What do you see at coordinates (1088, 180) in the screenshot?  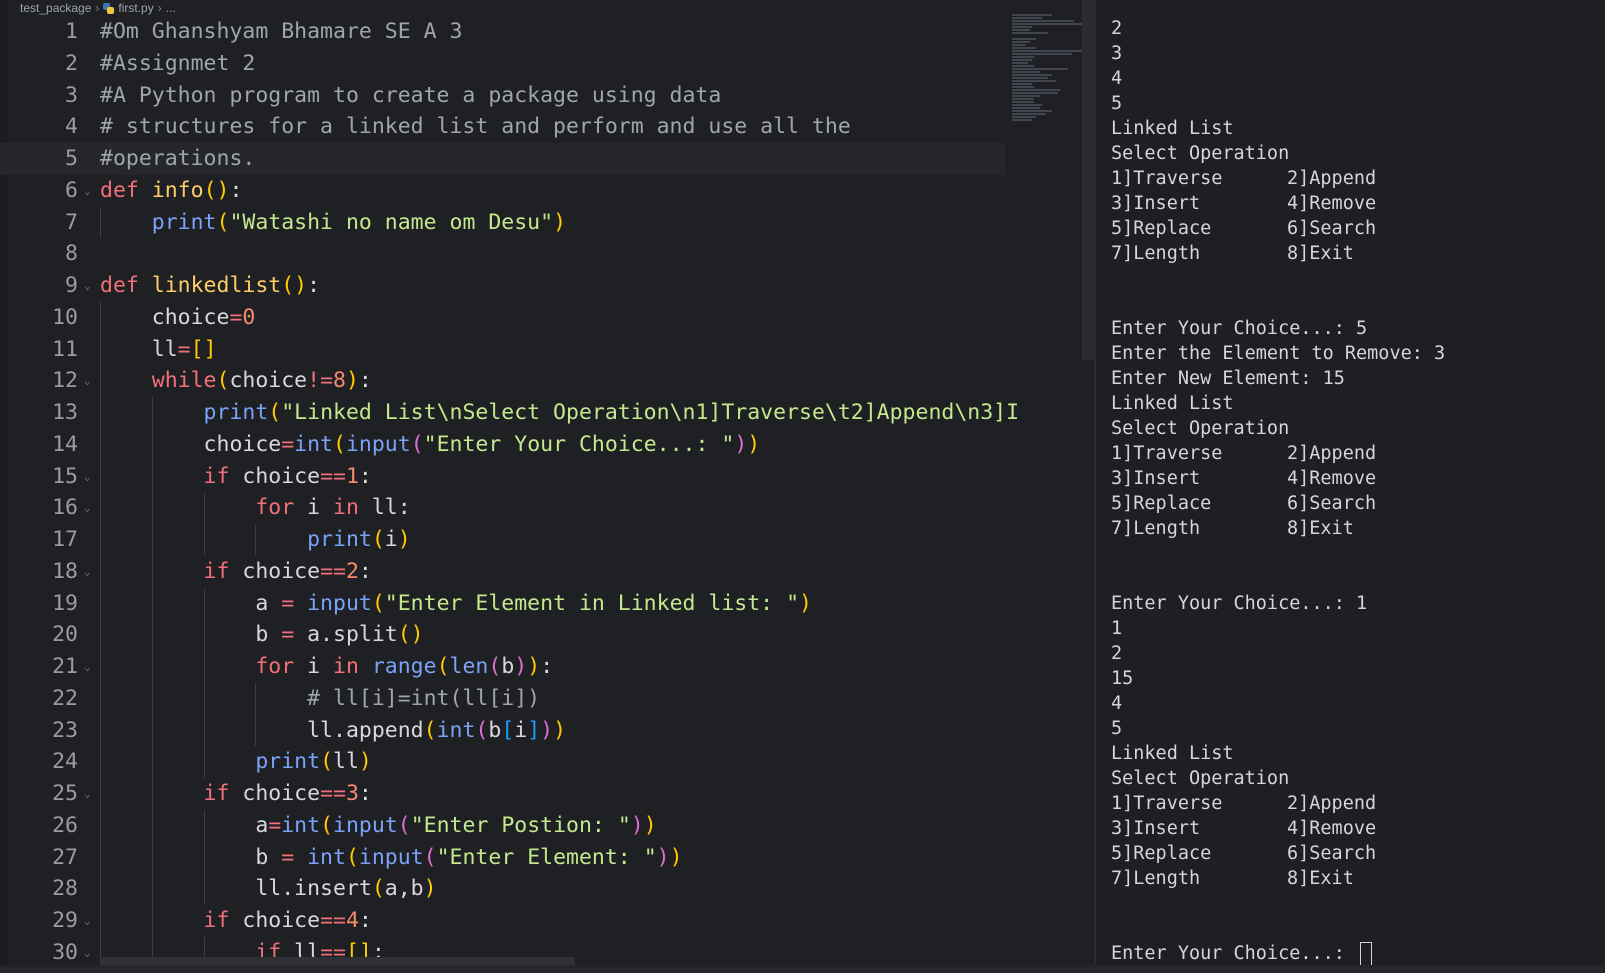 I see `vertical-scrollbar` at bounding box center [1088, 180].